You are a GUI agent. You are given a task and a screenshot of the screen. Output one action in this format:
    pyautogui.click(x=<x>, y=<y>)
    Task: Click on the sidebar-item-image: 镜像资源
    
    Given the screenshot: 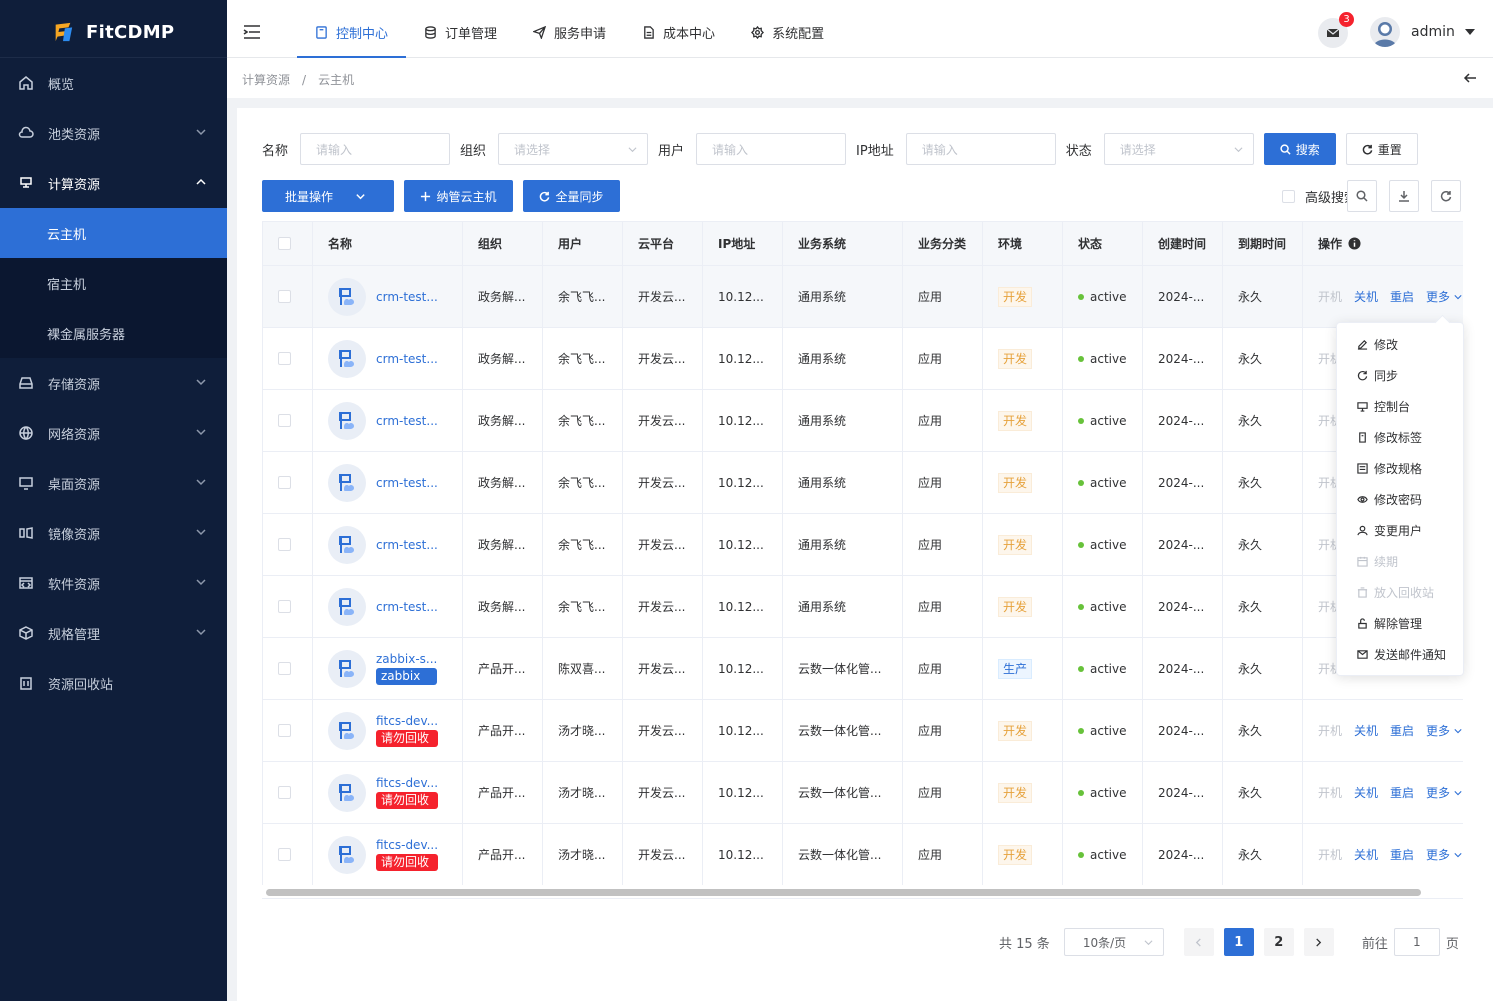 What is the action you would take?
    pyautogui.click(x=113, y=533)
    